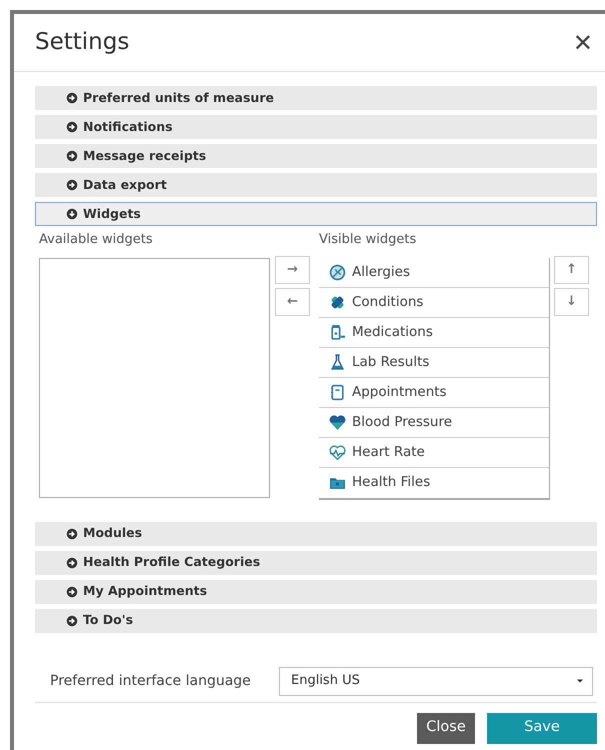  I want to click on flask-icon, so click(337, 362).